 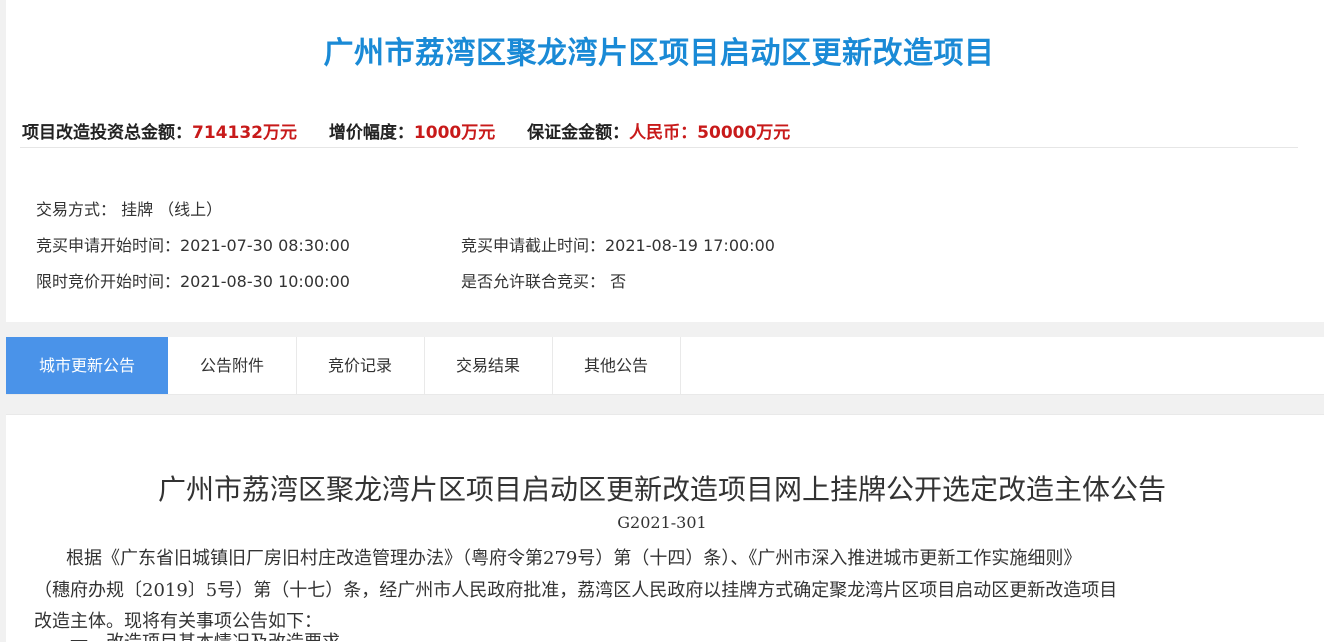 What do you see at coordinates (454, 133) in the screenshot?
I see `increment-value: 1000万元` at bounding box center [454, 133].